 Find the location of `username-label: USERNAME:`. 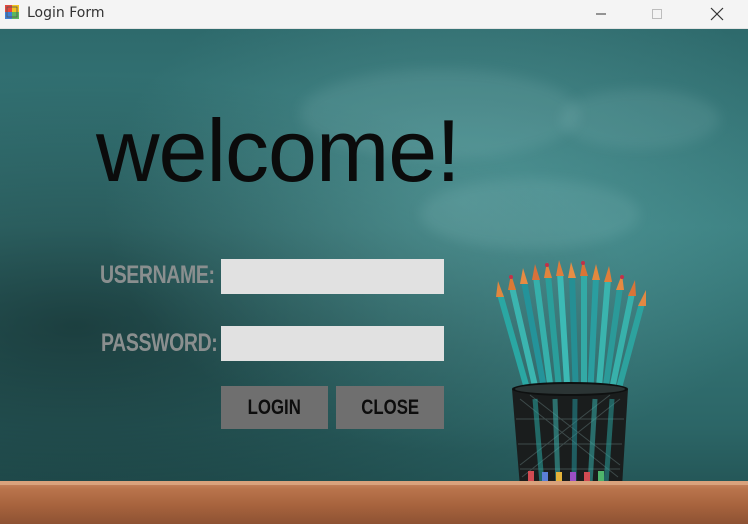

username-label: USERNAME: is located at coordinates (157, 275).